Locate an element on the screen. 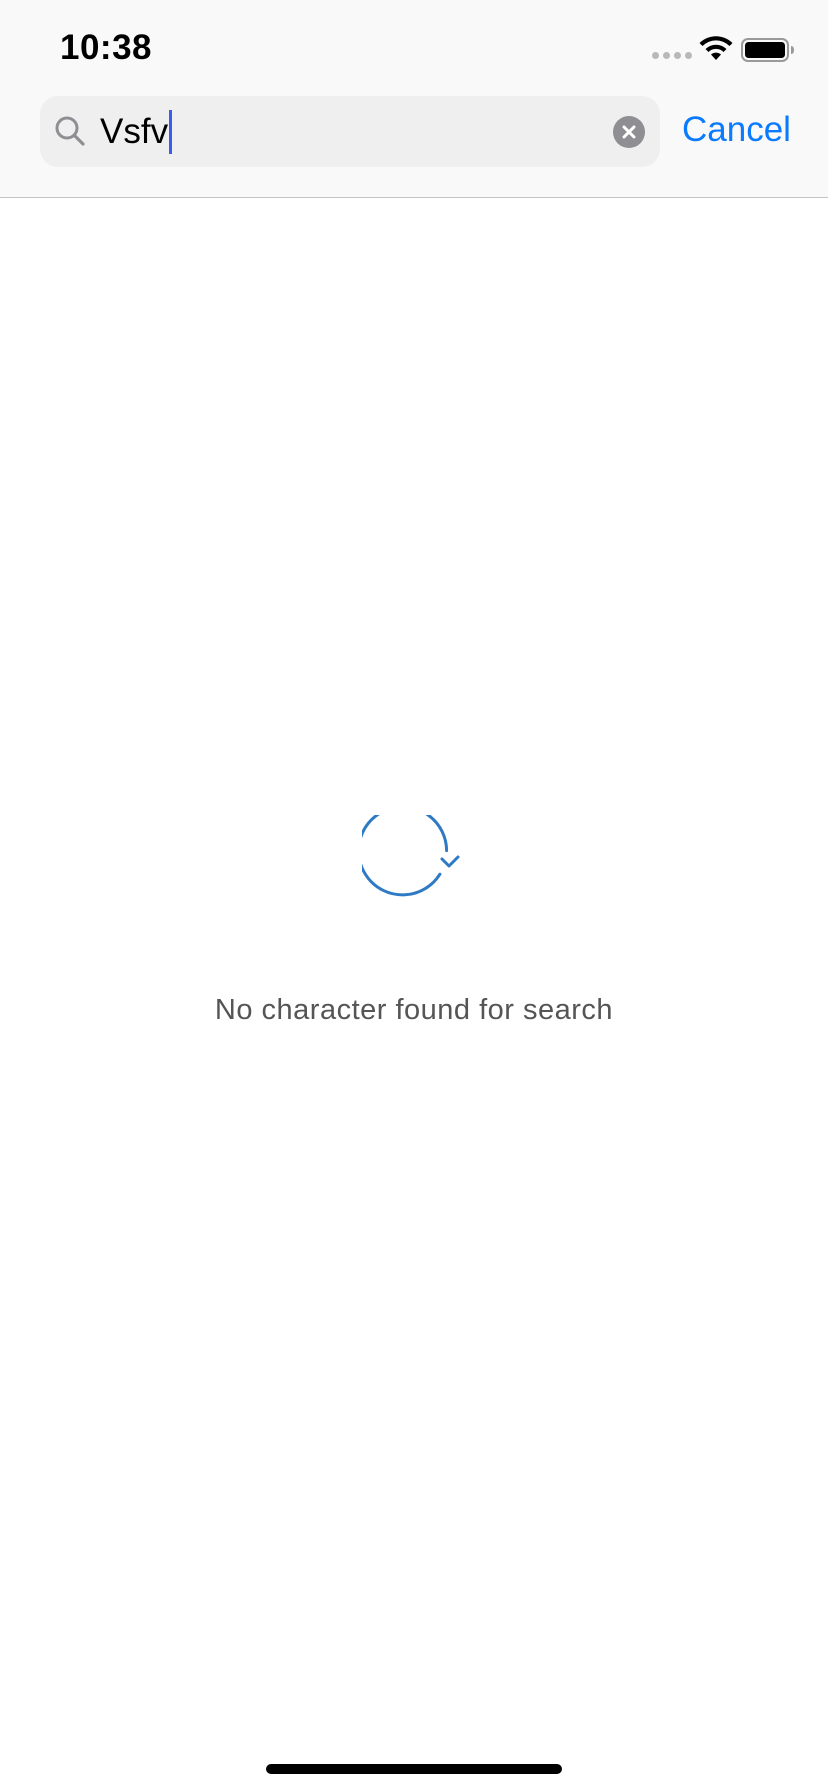 This screenshot has width=828, height=1792. empty-state-message: No character found for search is located at coordinates (414, 1010).